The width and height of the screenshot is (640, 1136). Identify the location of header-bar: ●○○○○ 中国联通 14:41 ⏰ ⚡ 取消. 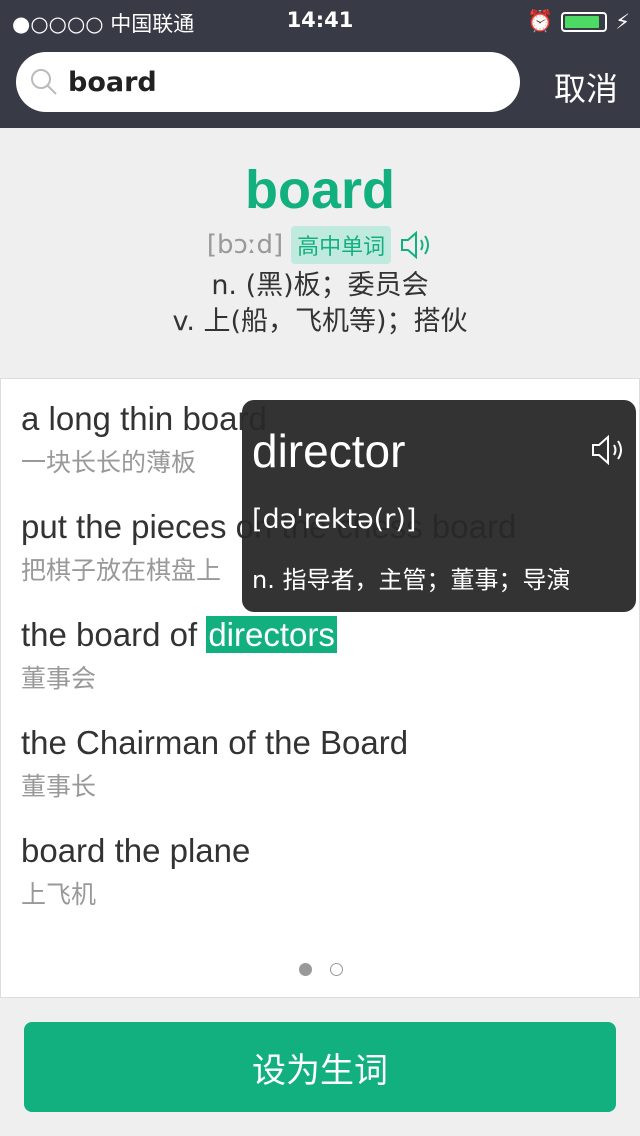
(320, 64).